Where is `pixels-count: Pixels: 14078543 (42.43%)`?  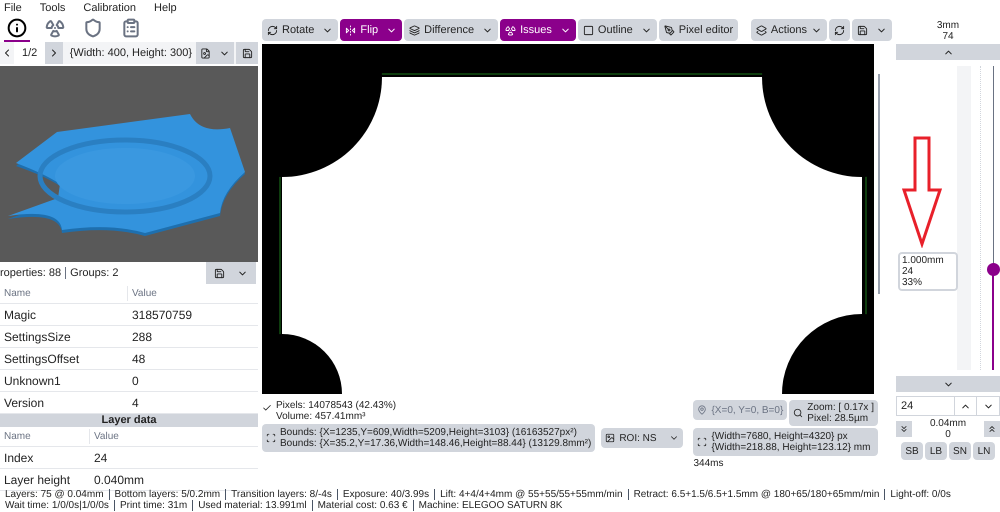
pixels-count: Pixels: 14078543 (42.43%) is located at coordinates (336, 405).